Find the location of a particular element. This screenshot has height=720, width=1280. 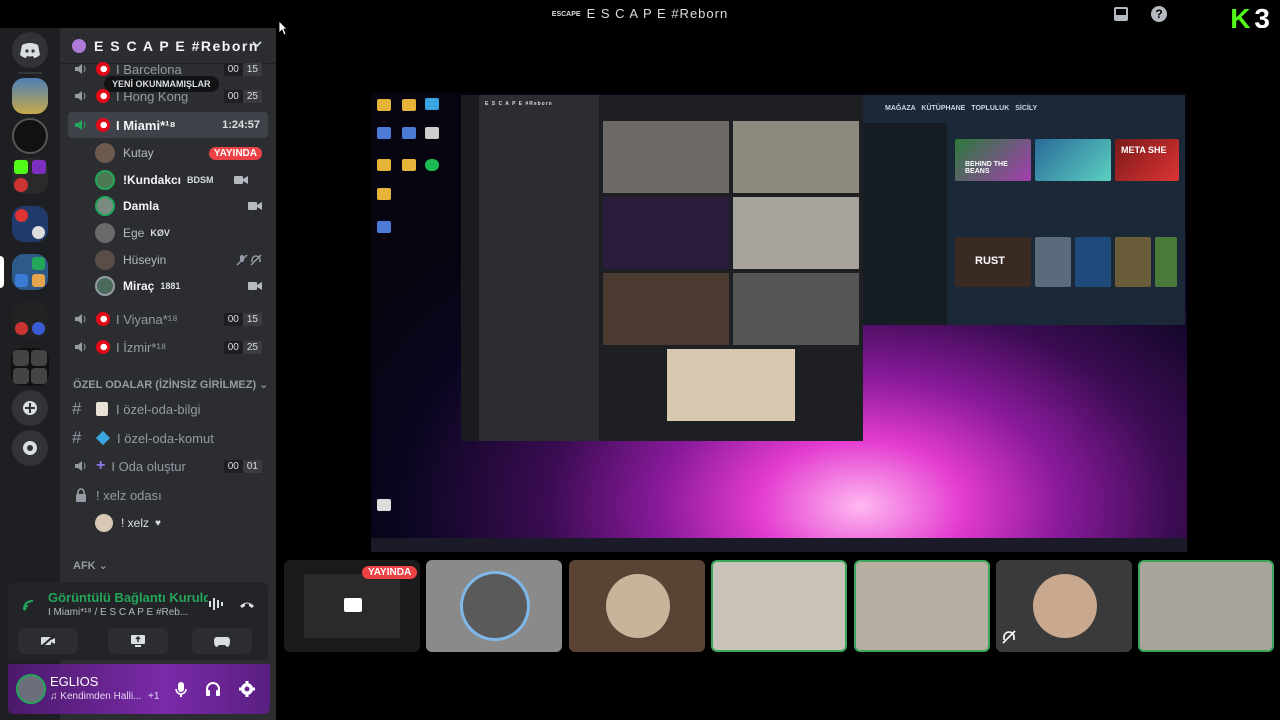

voice-user: !Kundakcı BDSM is located at coordinates (182, 180).